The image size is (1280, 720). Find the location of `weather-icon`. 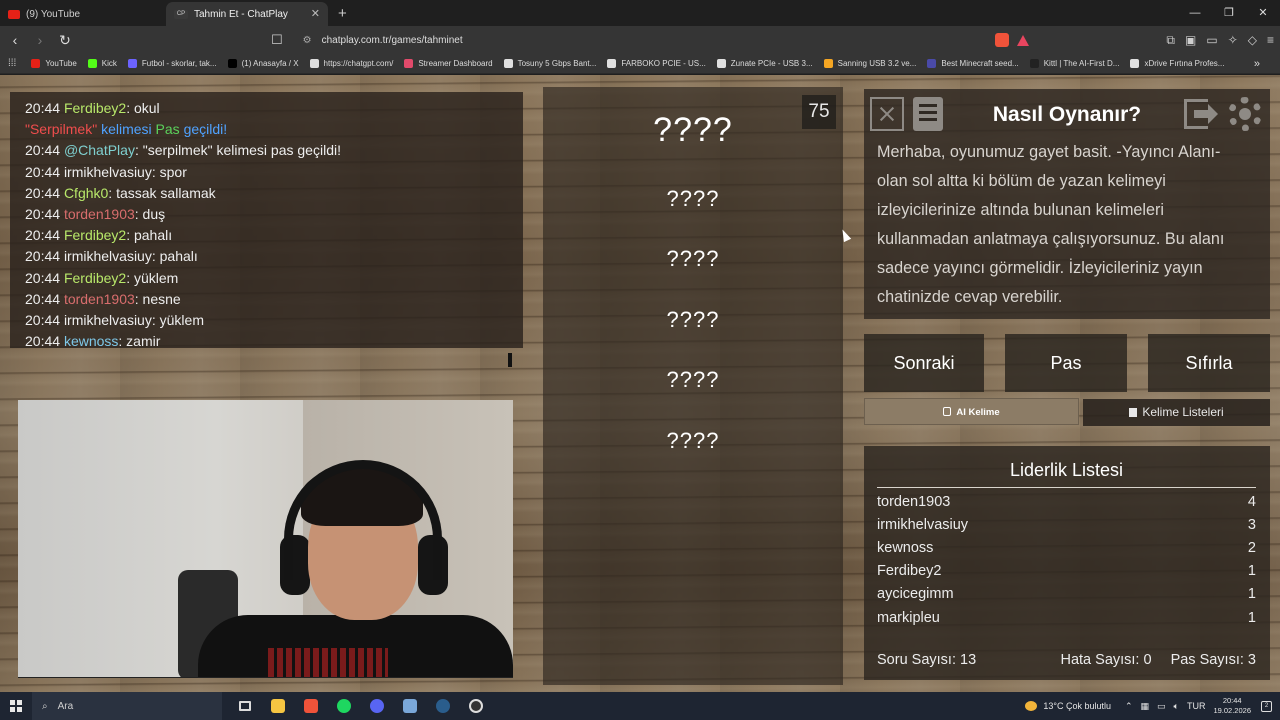

weather-icon is located at coordinates (1031, 706).